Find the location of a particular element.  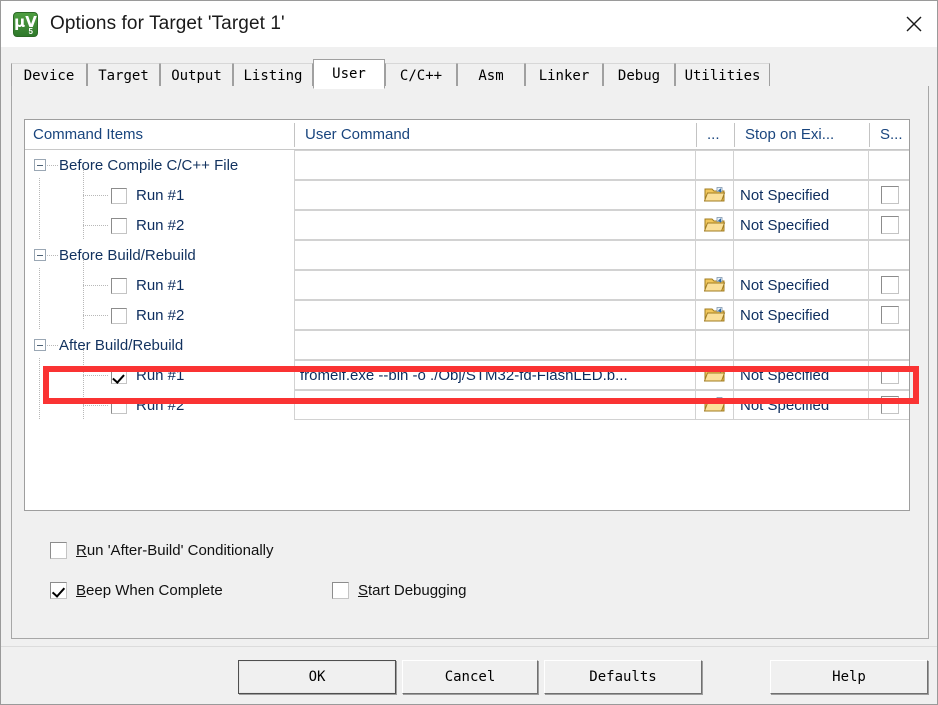

row-label: Run #2 is located at coordinates (159, 315).